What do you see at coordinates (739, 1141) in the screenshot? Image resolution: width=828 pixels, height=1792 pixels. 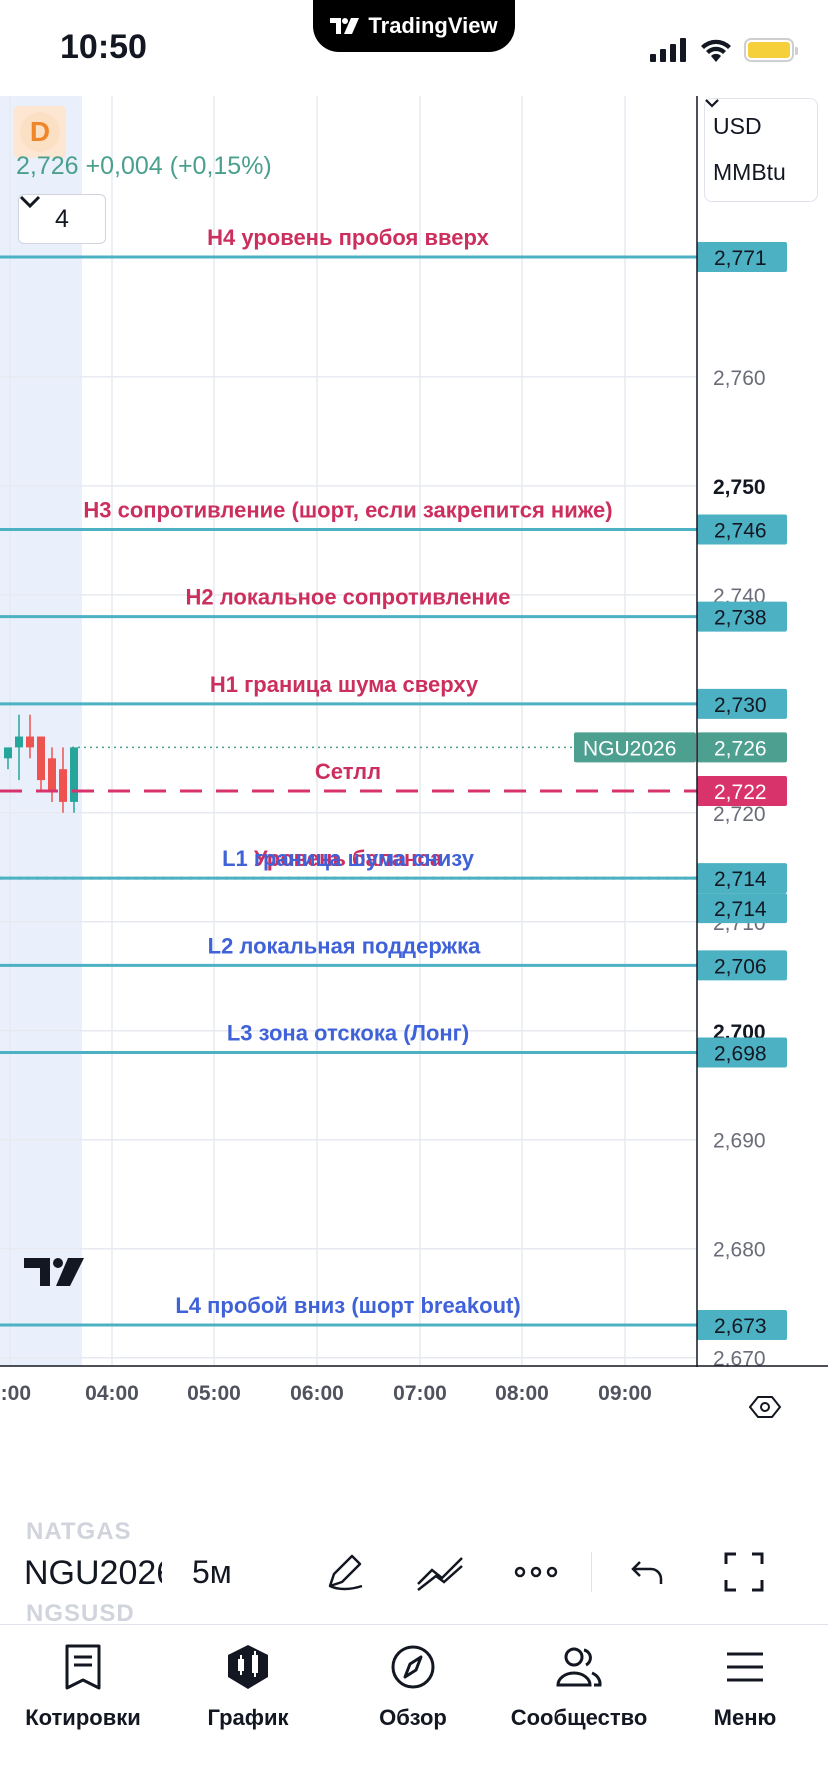 I see `y-tick-label: 2,690` at bounding box center [739, 1141].